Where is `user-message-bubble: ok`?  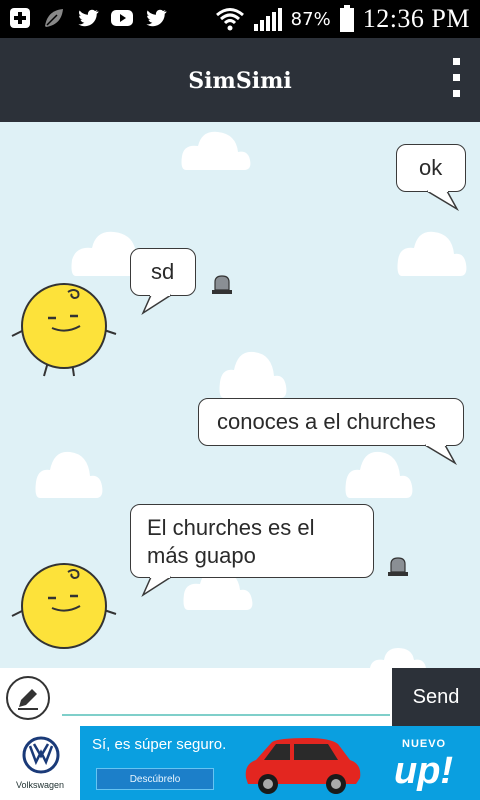
user-message-bubble: ok is located at coordinates (431, 177).